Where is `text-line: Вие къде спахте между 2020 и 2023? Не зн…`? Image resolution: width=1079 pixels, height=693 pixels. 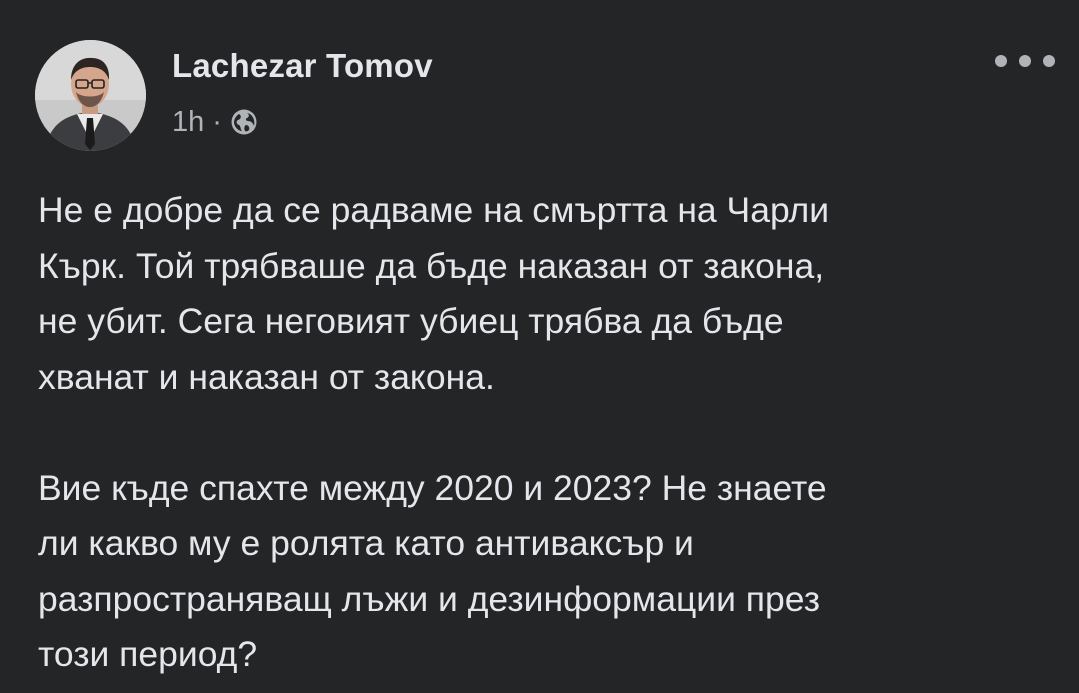 text-line: Вие къде спахте между 2020 и 2023? Не зн… is located at coordinates (432, 487).